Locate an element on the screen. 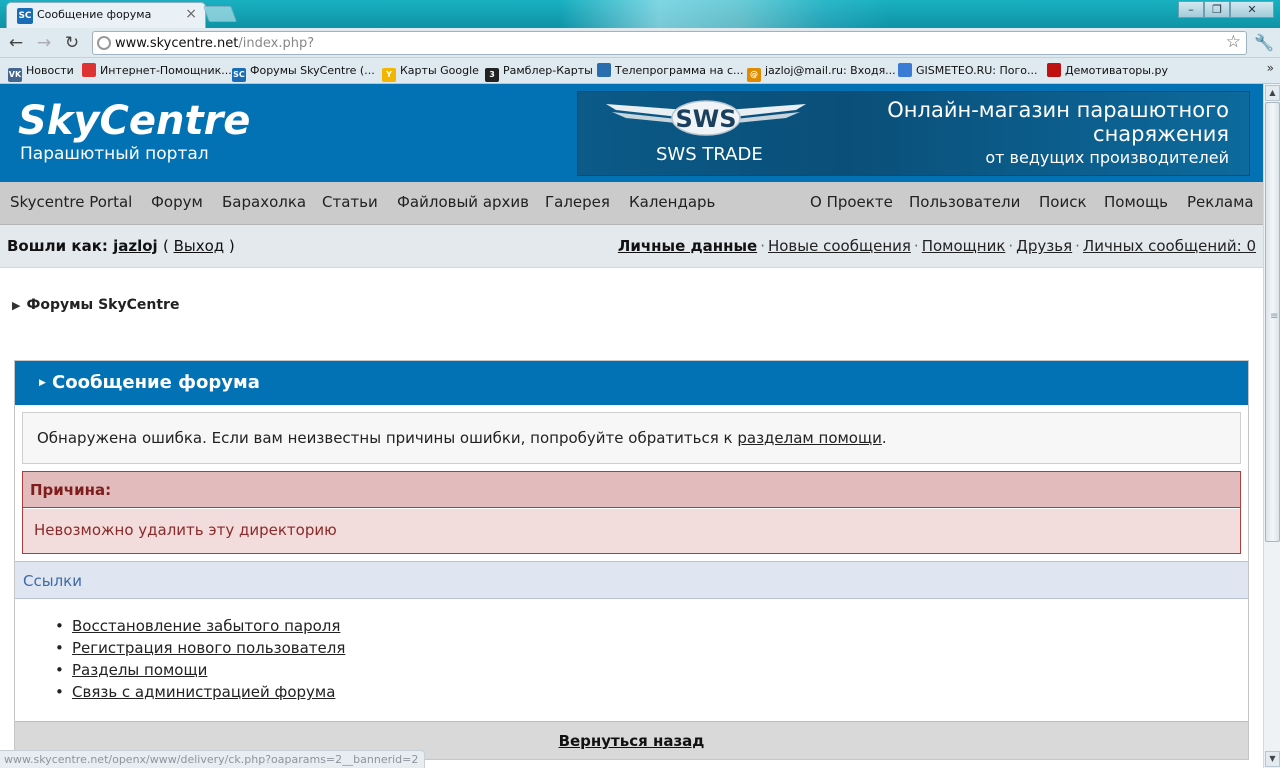 The image size is (1280, 768). nav-file-archive: Файловый архив is located at coordinates (463, 202).